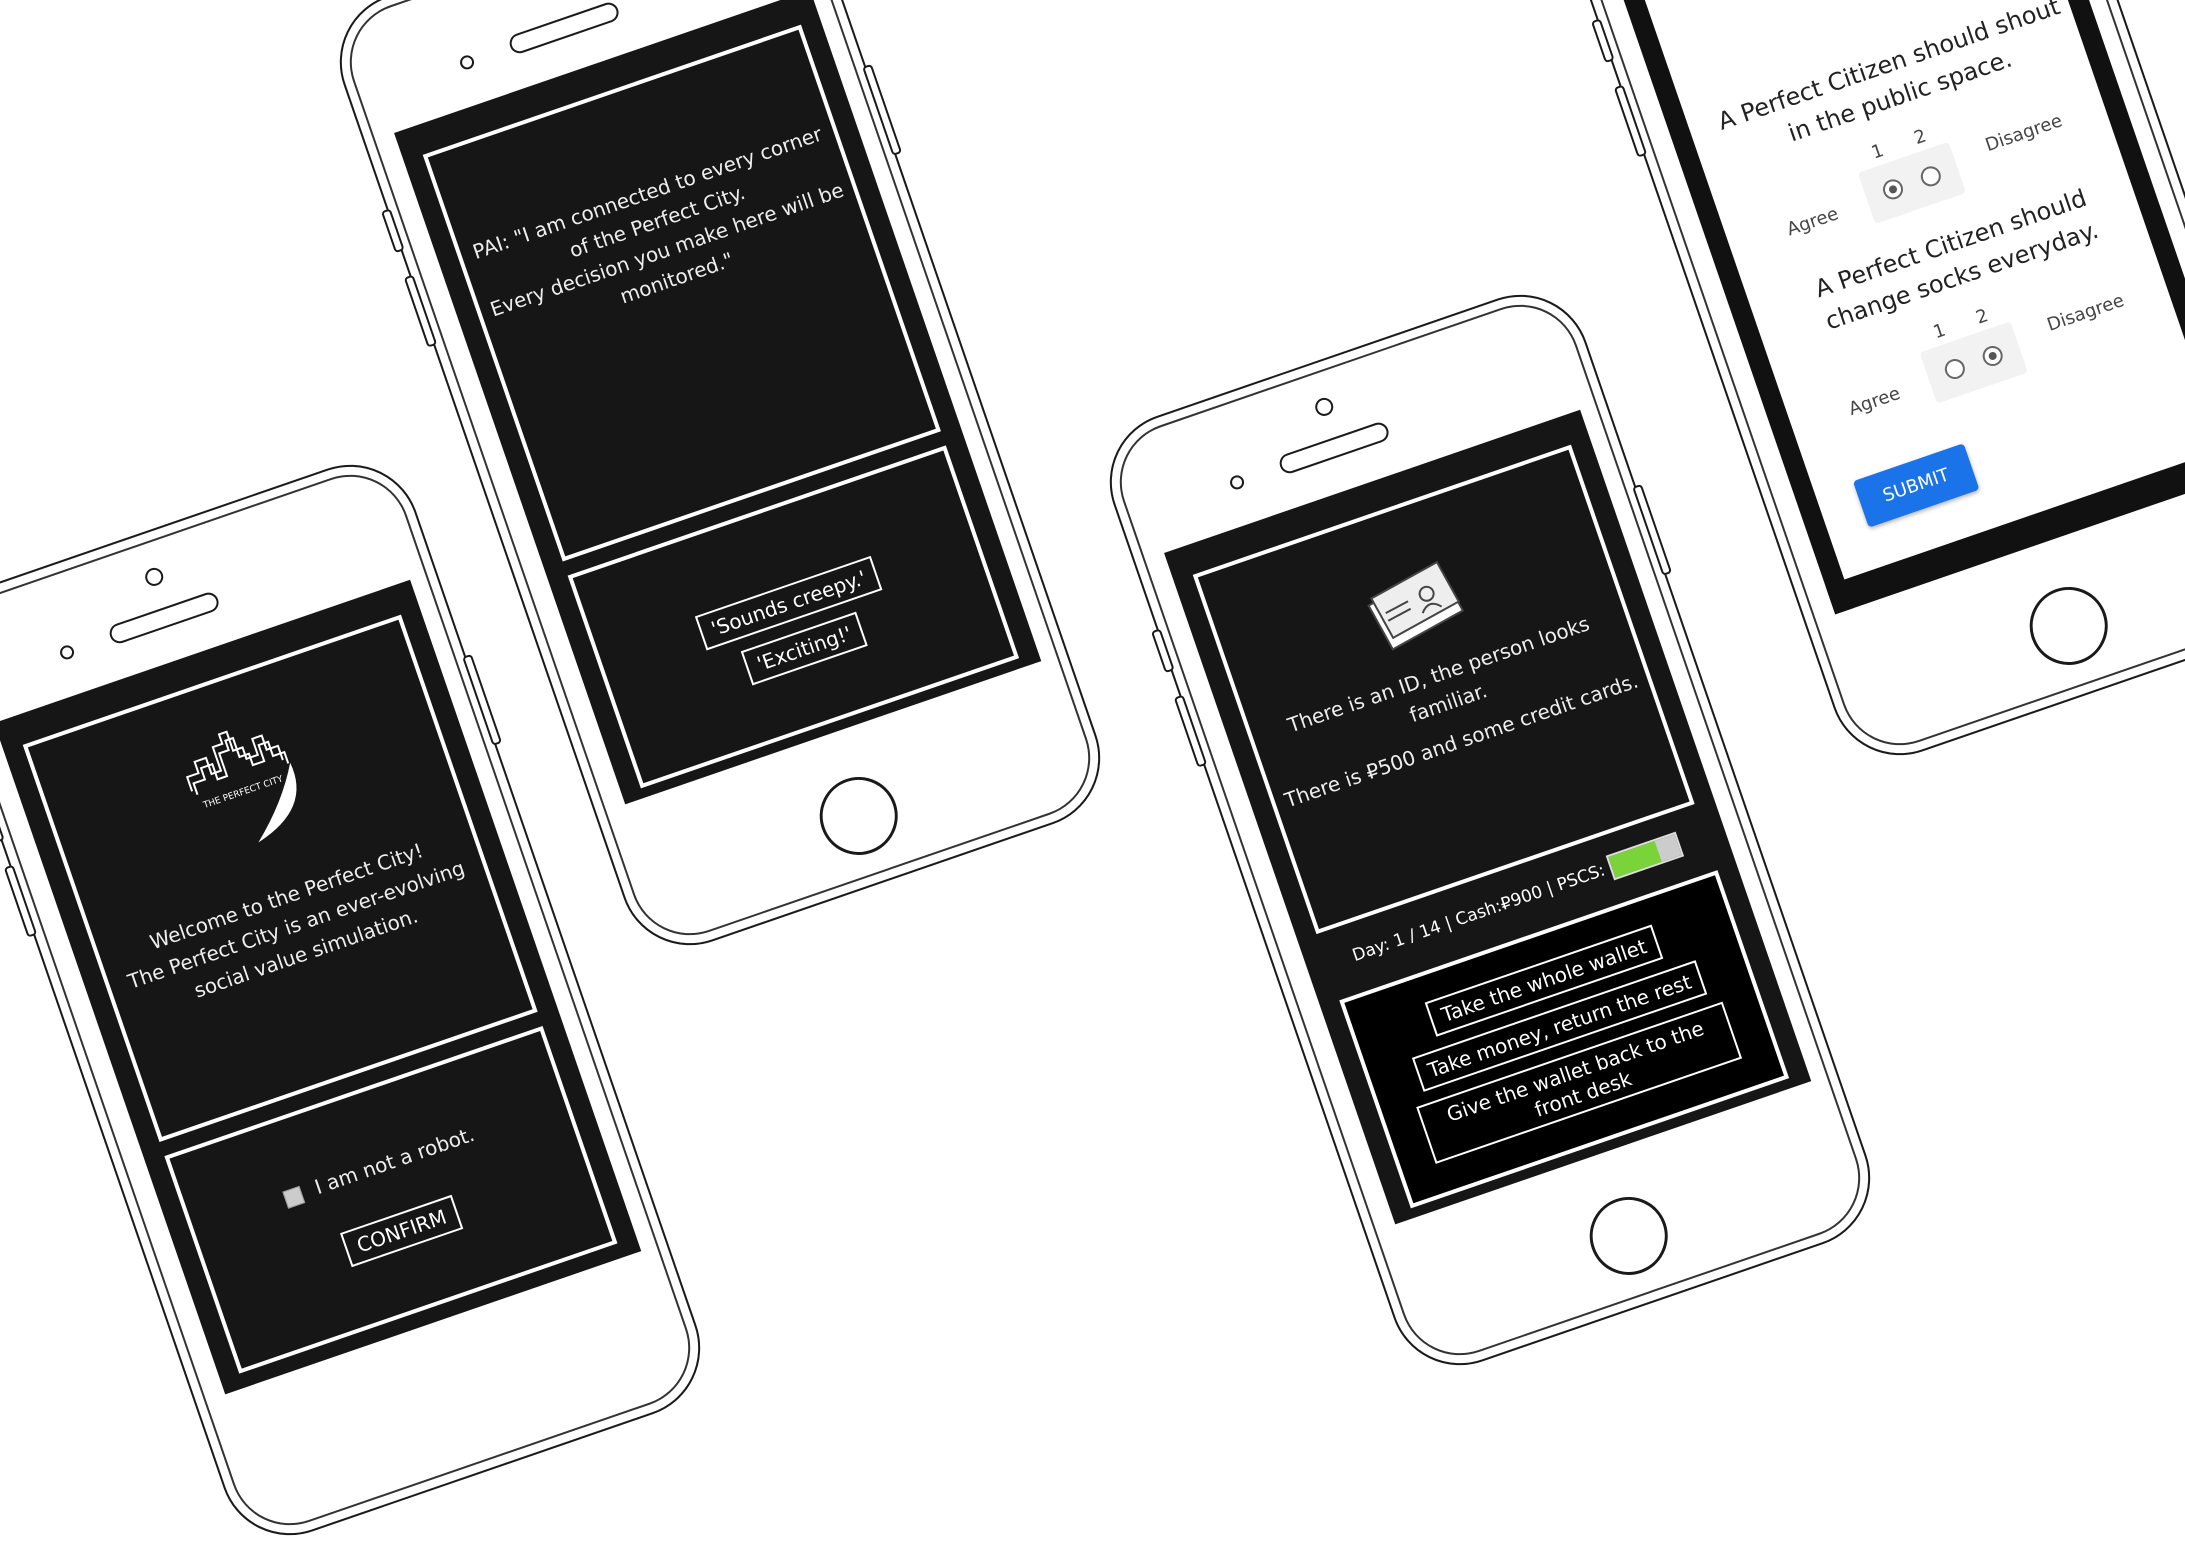  I want to click on wallet-icon, so click(1414, 603).